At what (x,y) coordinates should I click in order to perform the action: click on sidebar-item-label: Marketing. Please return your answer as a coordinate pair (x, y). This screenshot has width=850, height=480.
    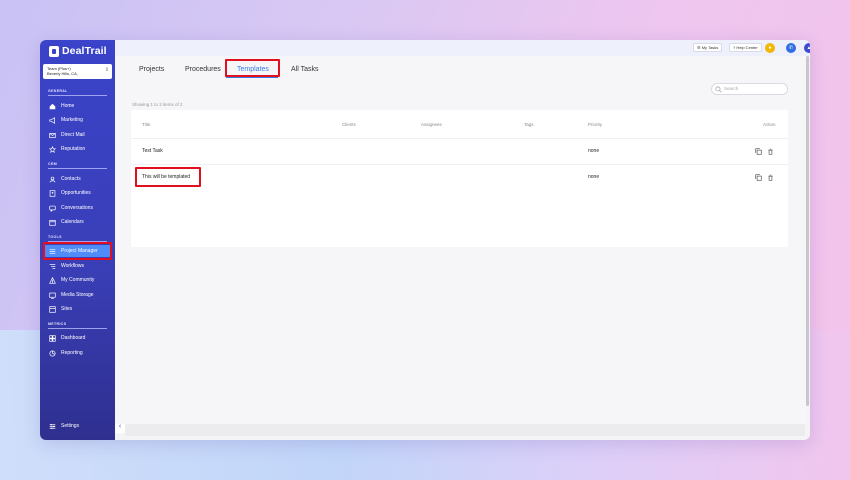
    Looking at the image, I should click on (72, 120).